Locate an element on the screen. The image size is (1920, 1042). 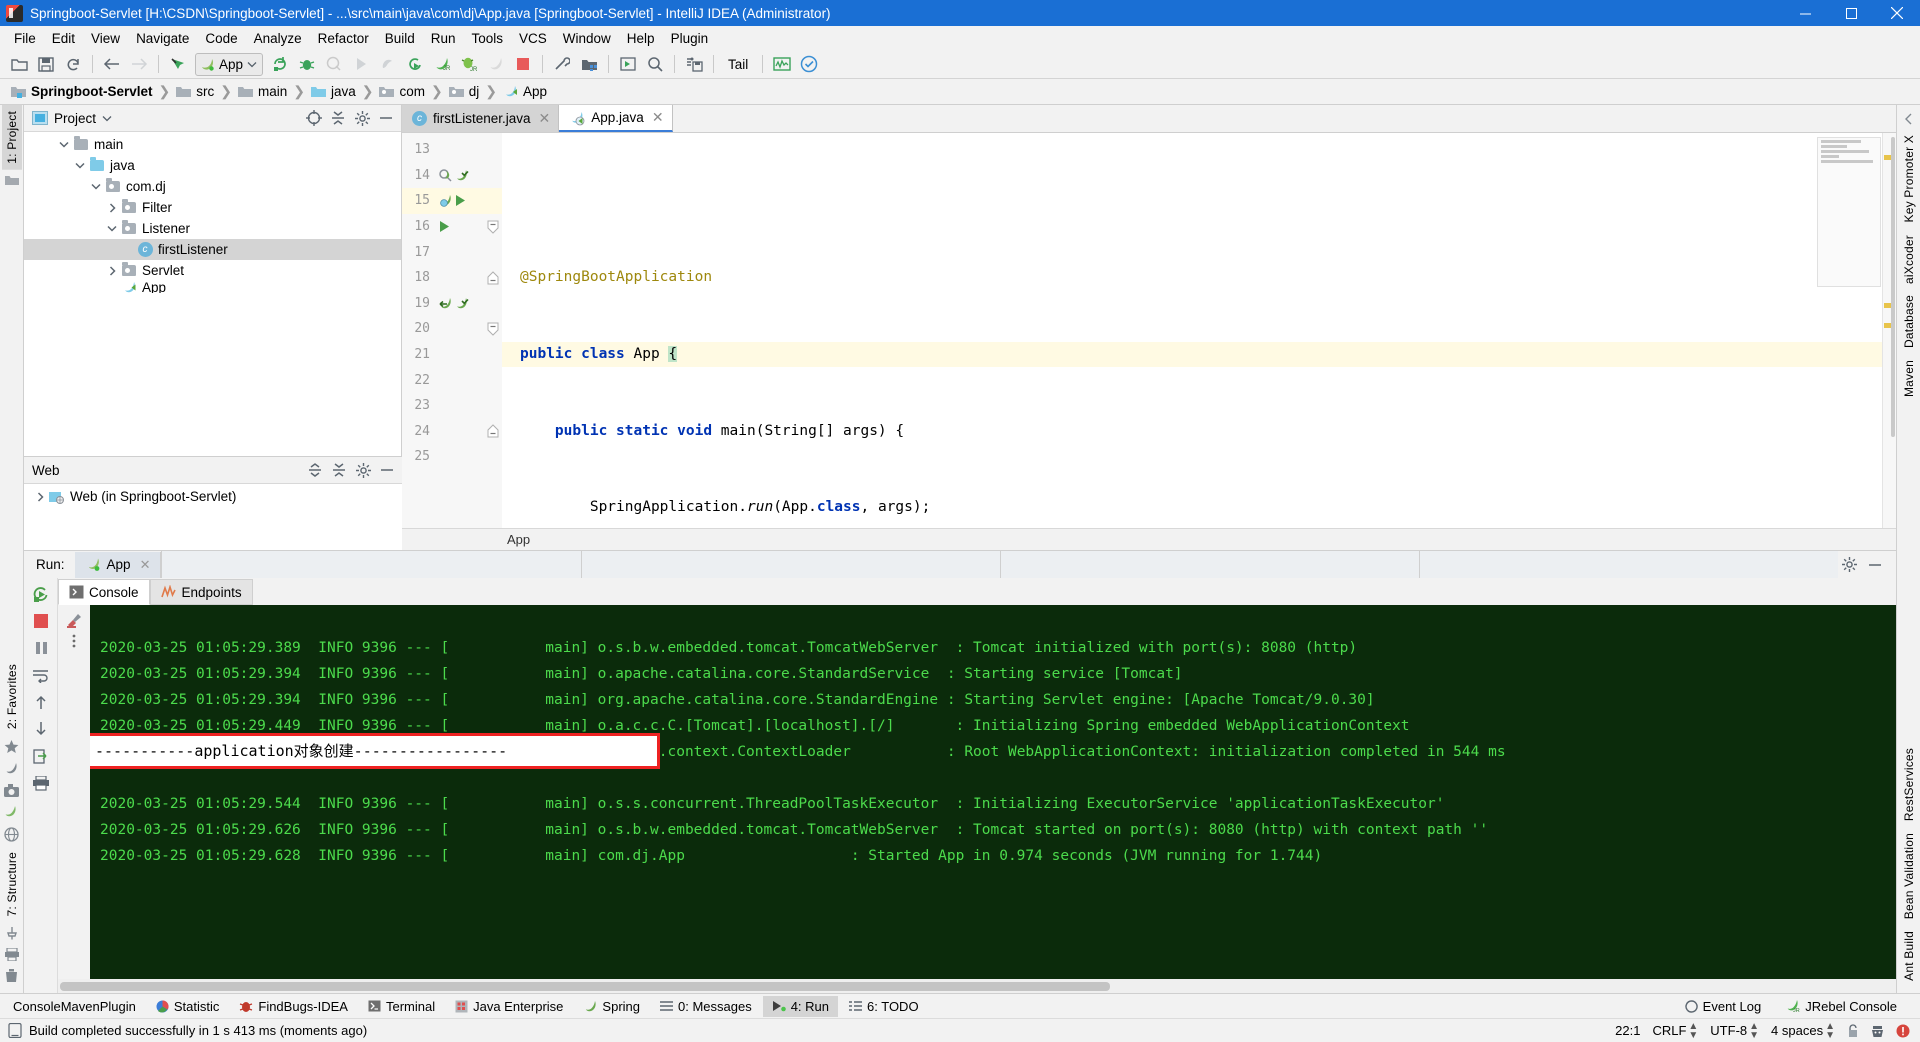
breadcrumb-com: com is located at coordinates (402, 91).